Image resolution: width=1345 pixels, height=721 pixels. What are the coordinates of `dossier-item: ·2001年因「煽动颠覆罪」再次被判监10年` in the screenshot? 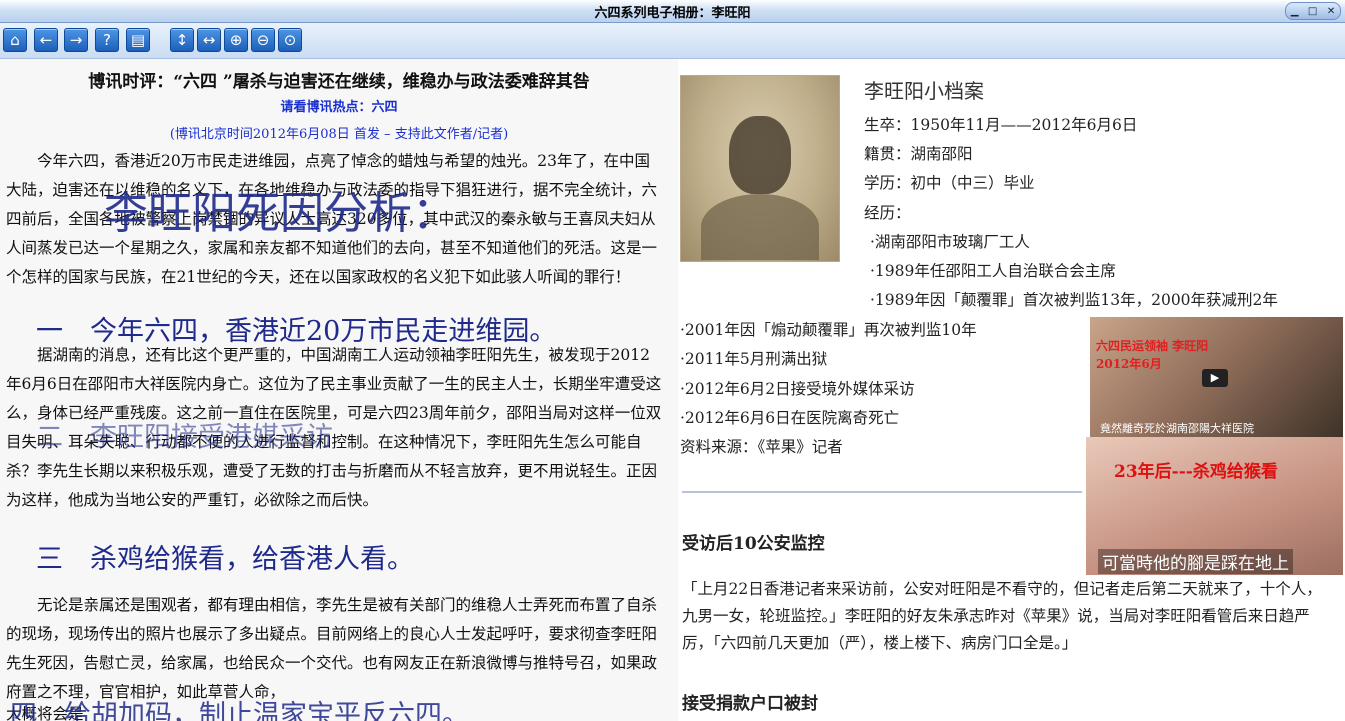 It's located at (828, 330).